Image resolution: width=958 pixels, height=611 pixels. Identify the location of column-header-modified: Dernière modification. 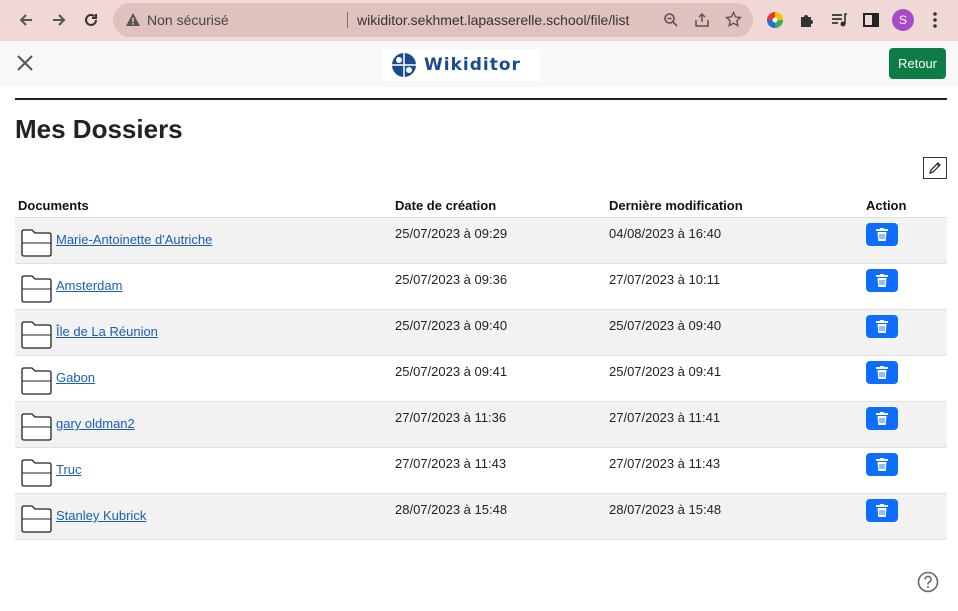
(676, 205).